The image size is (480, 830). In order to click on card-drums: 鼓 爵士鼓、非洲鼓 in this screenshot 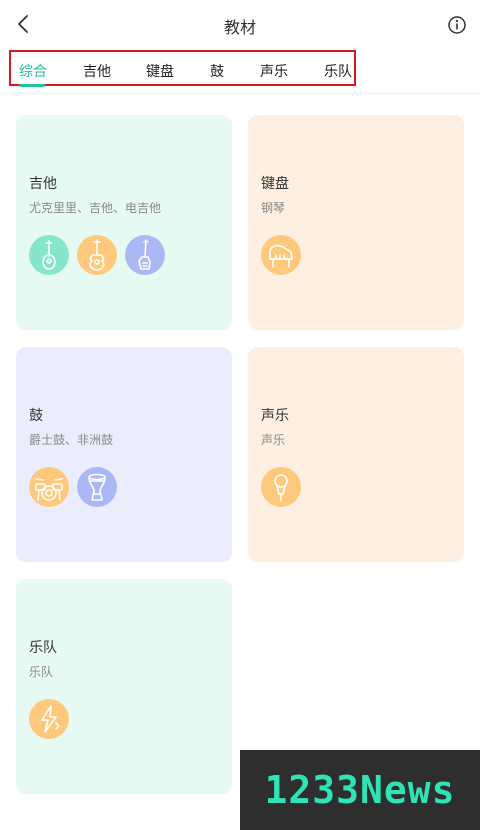, I will do `click(124, 454)`.